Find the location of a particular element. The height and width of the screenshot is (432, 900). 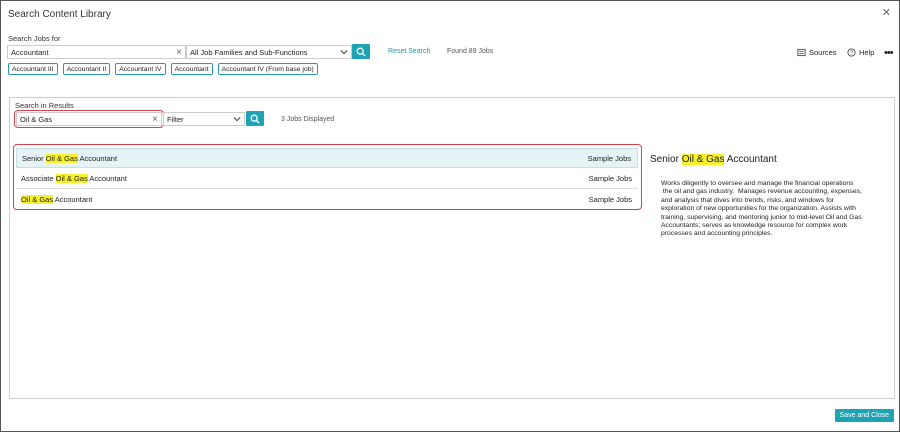

filter-value: Filter is located at coordinates (175, 119).